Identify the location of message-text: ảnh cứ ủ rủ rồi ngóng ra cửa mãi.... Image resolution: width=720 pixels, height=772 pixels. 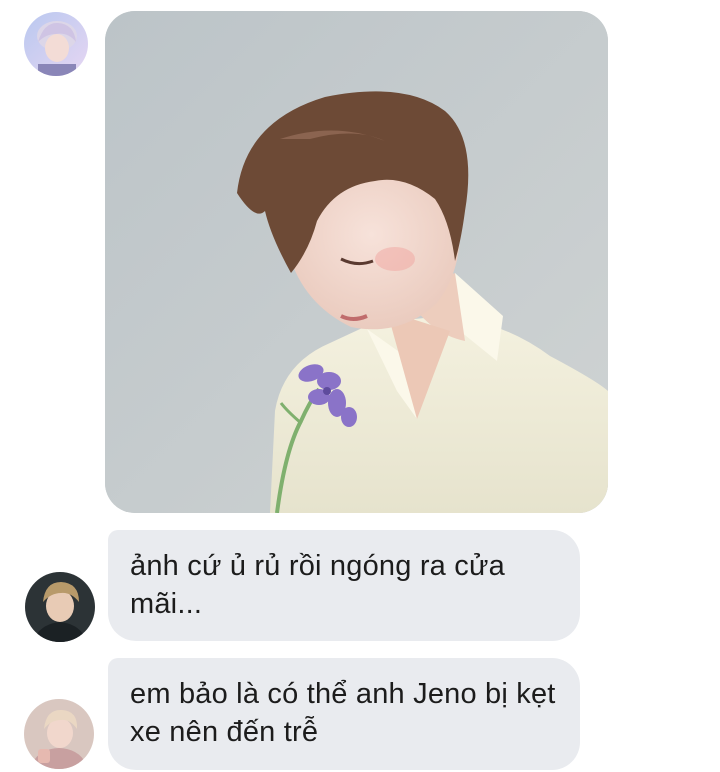
(317, 585).